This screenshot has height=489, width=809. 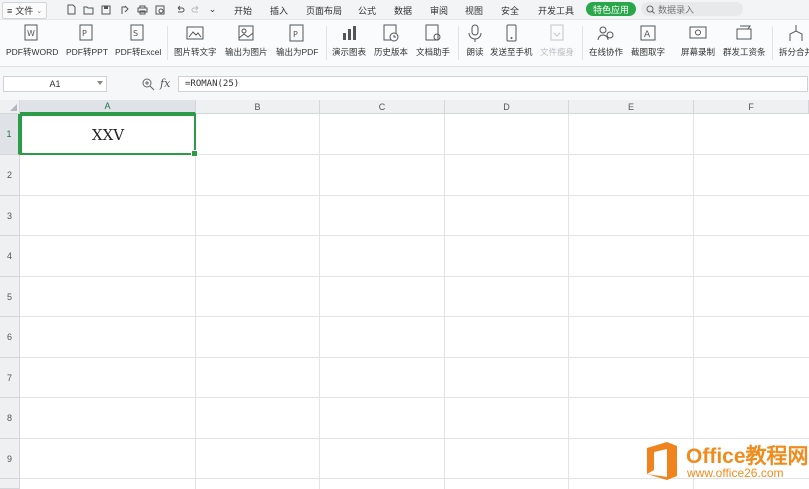 What do you see at coordinates (108, 107) in the screenshot?
I see `column-header-a: A` at bounding box center [108, 107].